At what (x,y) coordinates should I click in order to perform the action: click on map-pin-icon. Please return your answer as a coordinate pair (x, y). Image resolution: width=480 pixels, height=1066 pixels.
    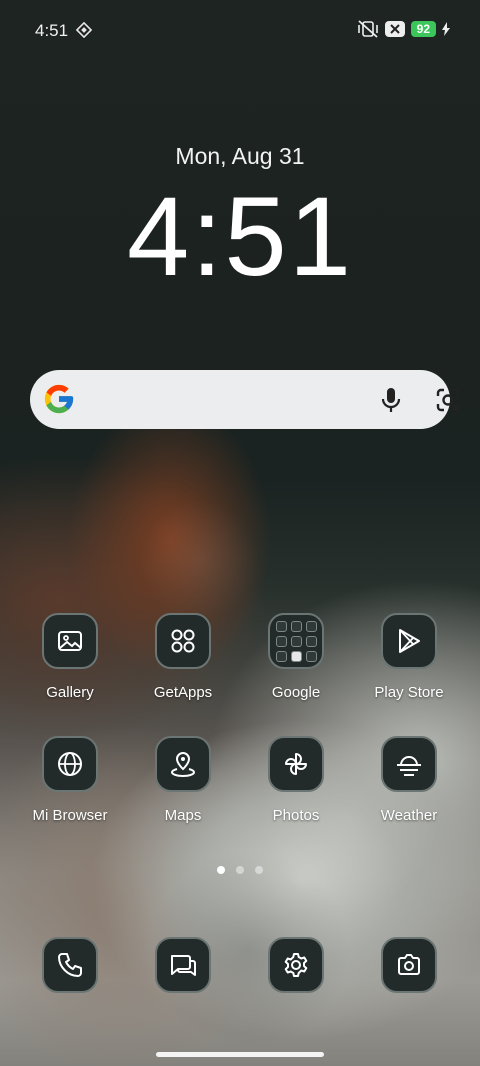
    Looking at the image, I should click on (183, 764).